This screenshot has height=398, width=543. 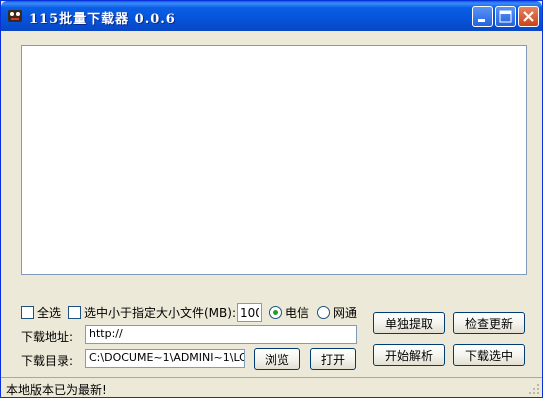 I want to click on isp-netcom-radio: 网通, so click(x=337, y=312).